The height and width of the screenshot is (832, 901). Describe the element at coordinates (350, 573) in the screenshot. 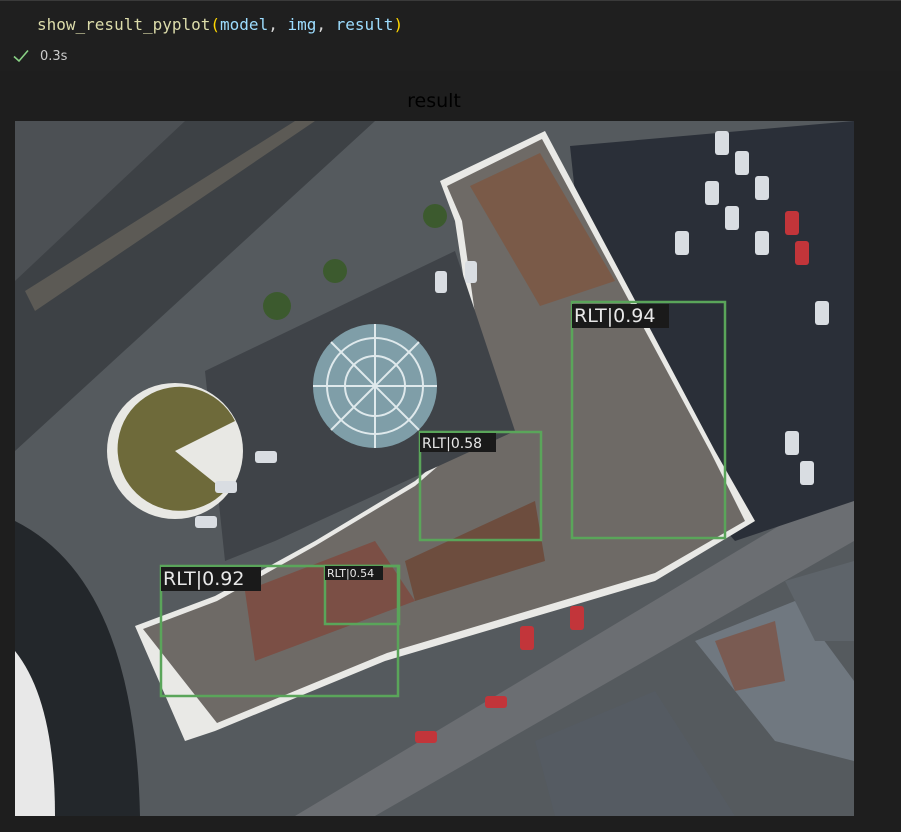

I see `bbox-label: RLT|0.54` at that location.